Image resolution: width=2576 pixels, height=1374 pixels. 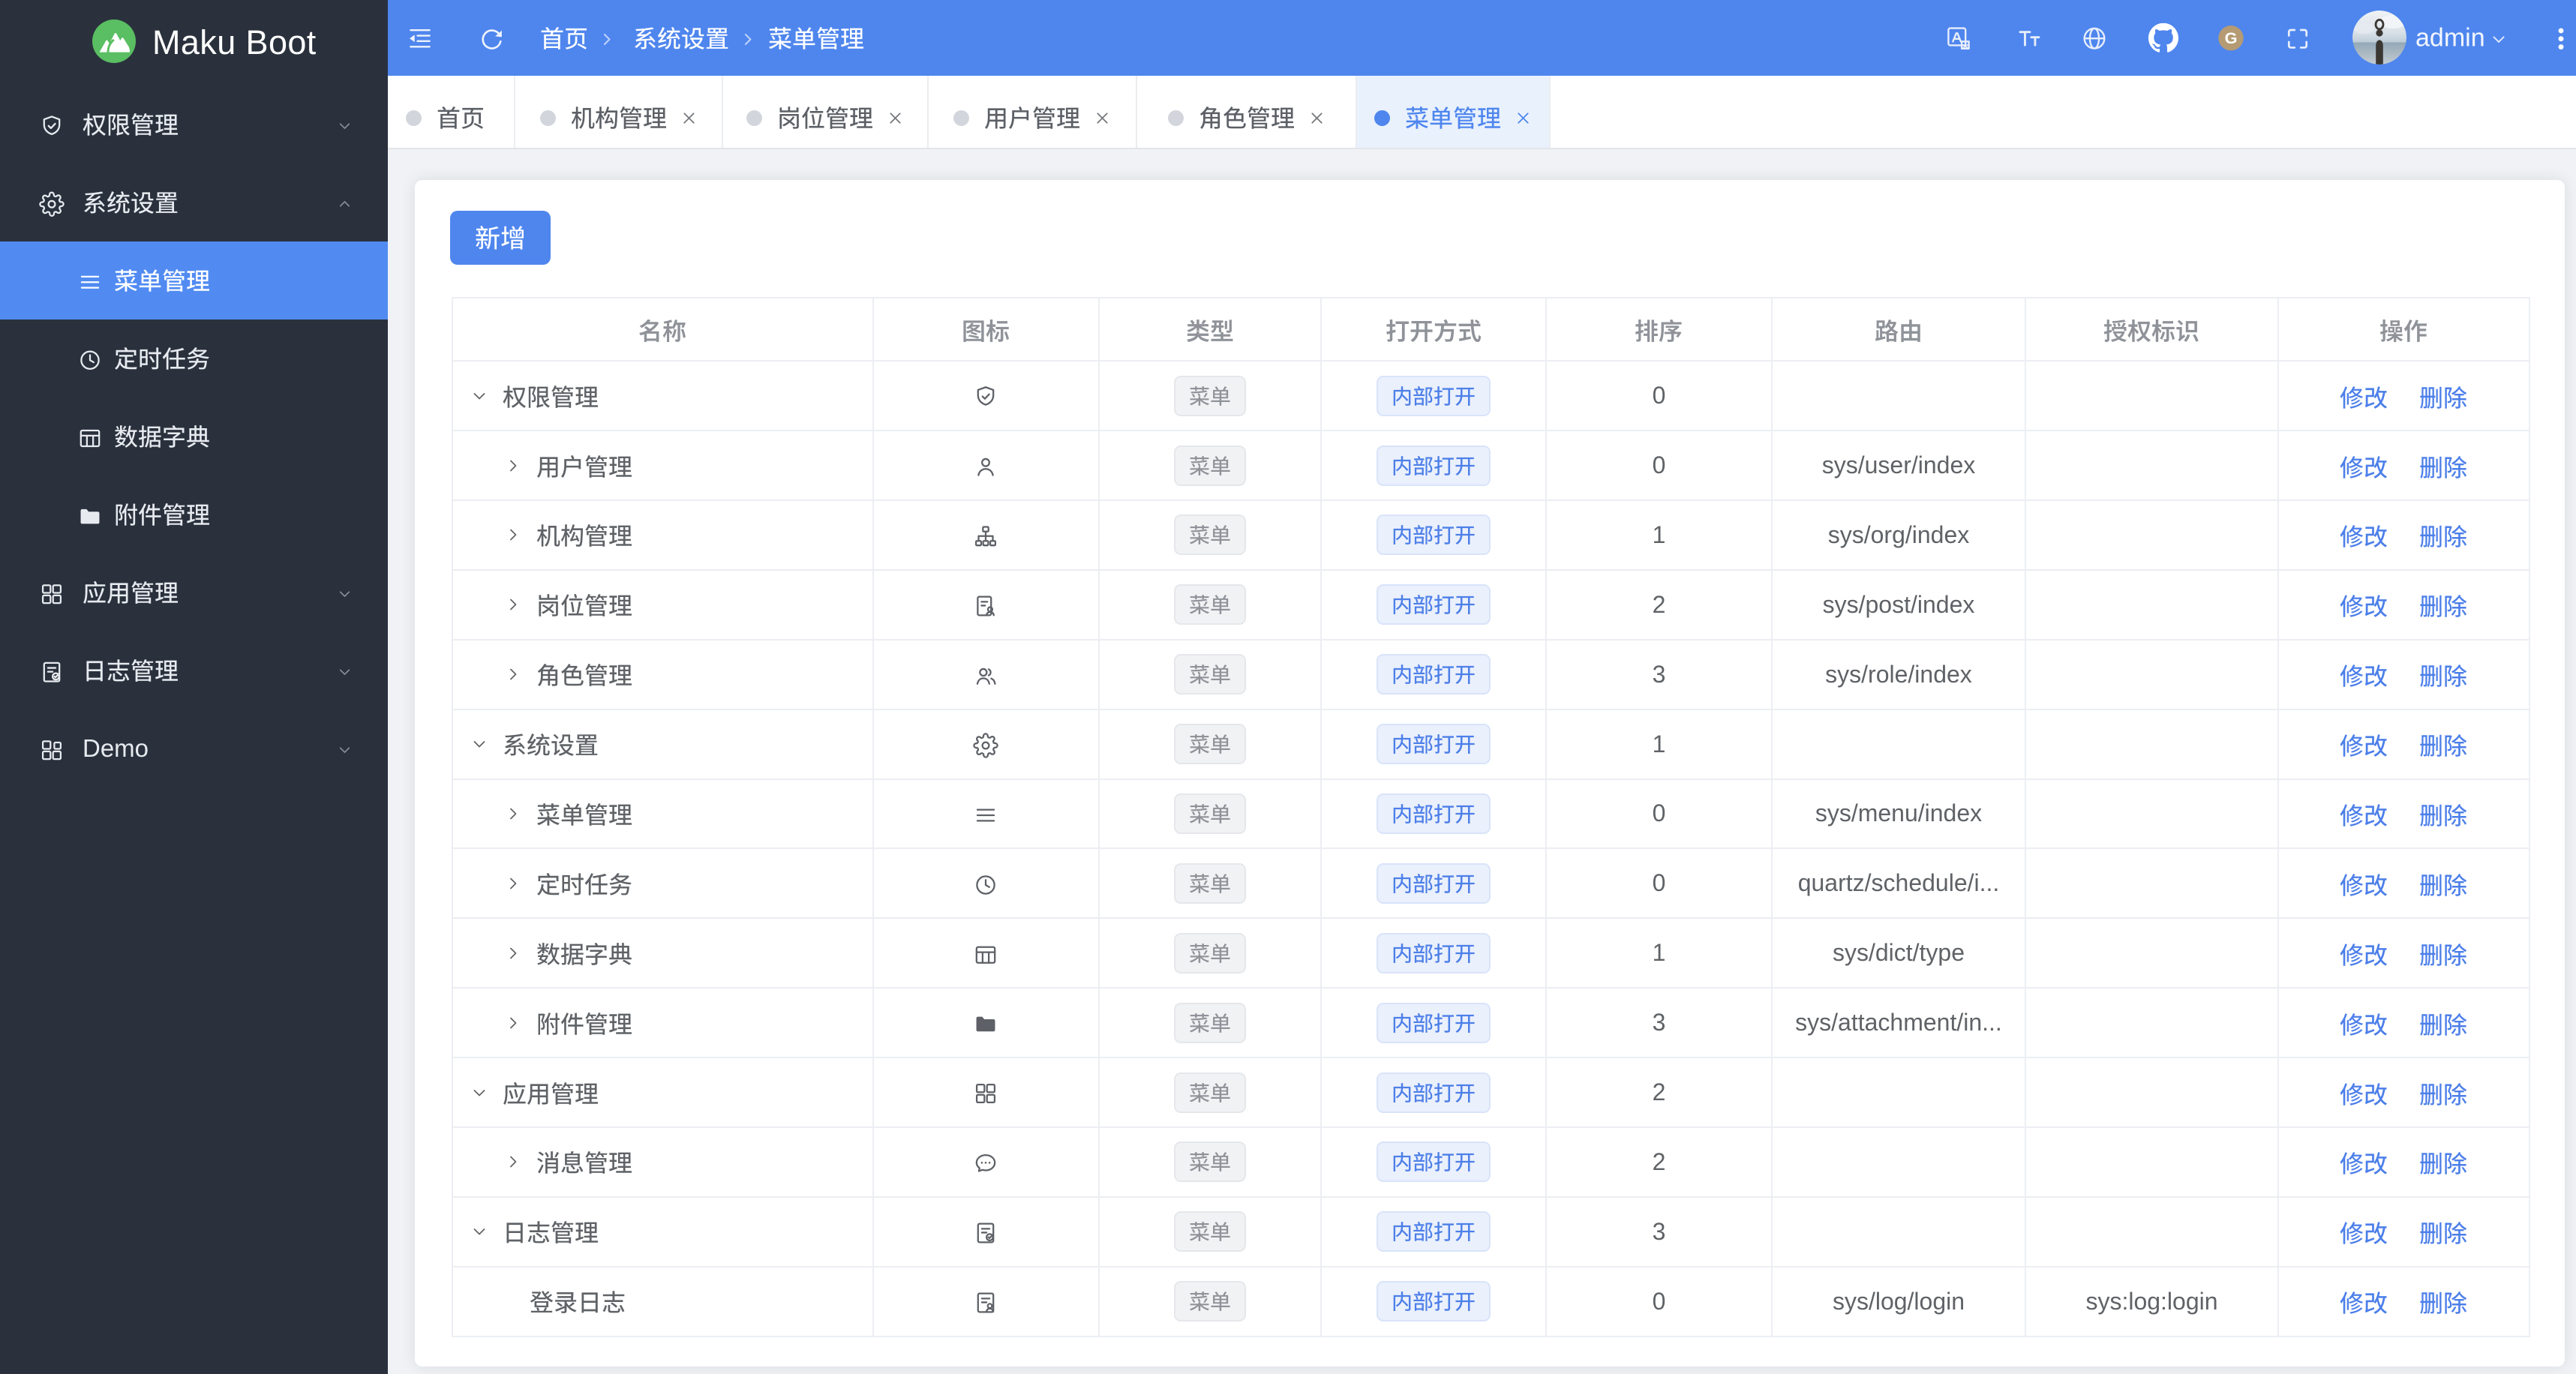 What do you see at coordinates (2231, 37) in the screenshot?
I see `svg-text: G` at bounding box center [2231, 37].